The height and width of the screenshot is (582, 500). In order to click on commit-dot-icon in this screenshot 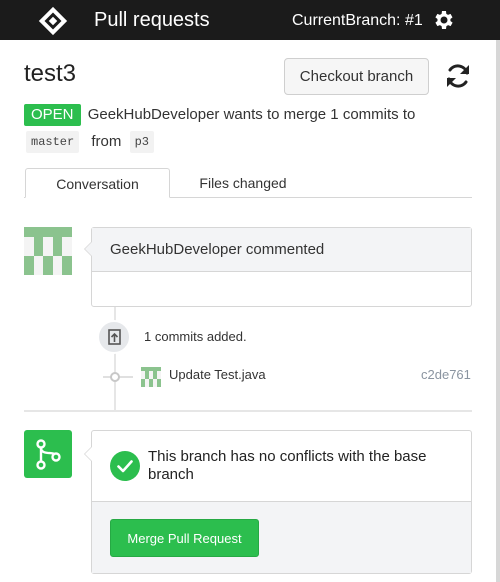, I will do `click(115, 377)`.